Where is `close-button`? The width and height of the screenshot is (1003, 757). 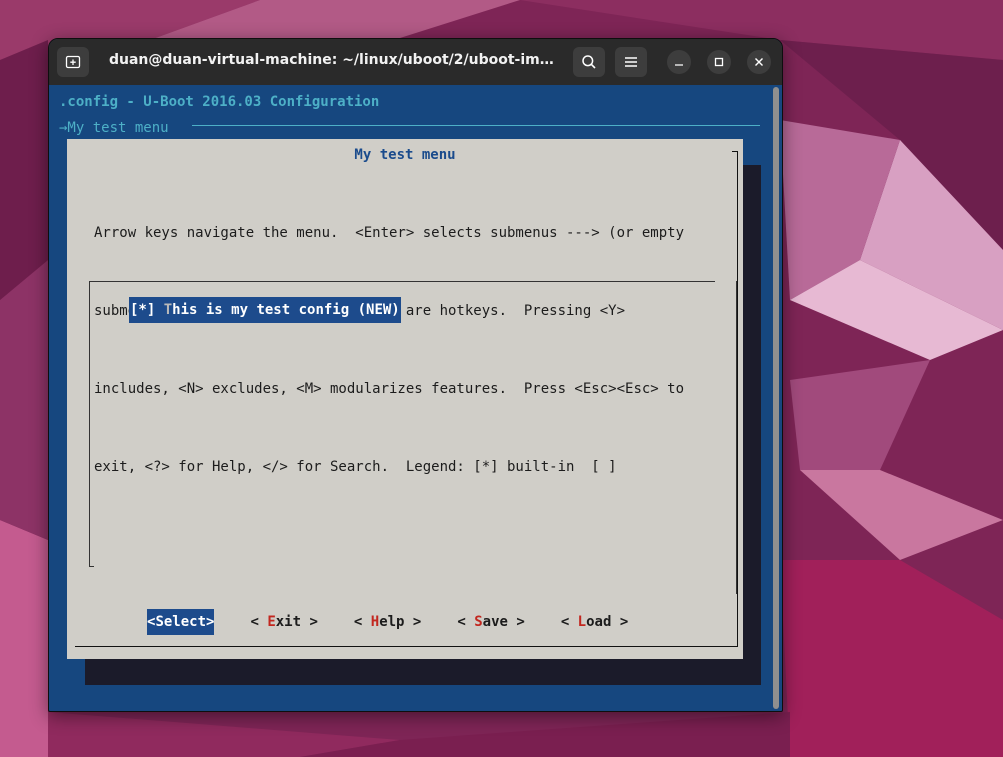
close-button is located at coordinates (759, 62).